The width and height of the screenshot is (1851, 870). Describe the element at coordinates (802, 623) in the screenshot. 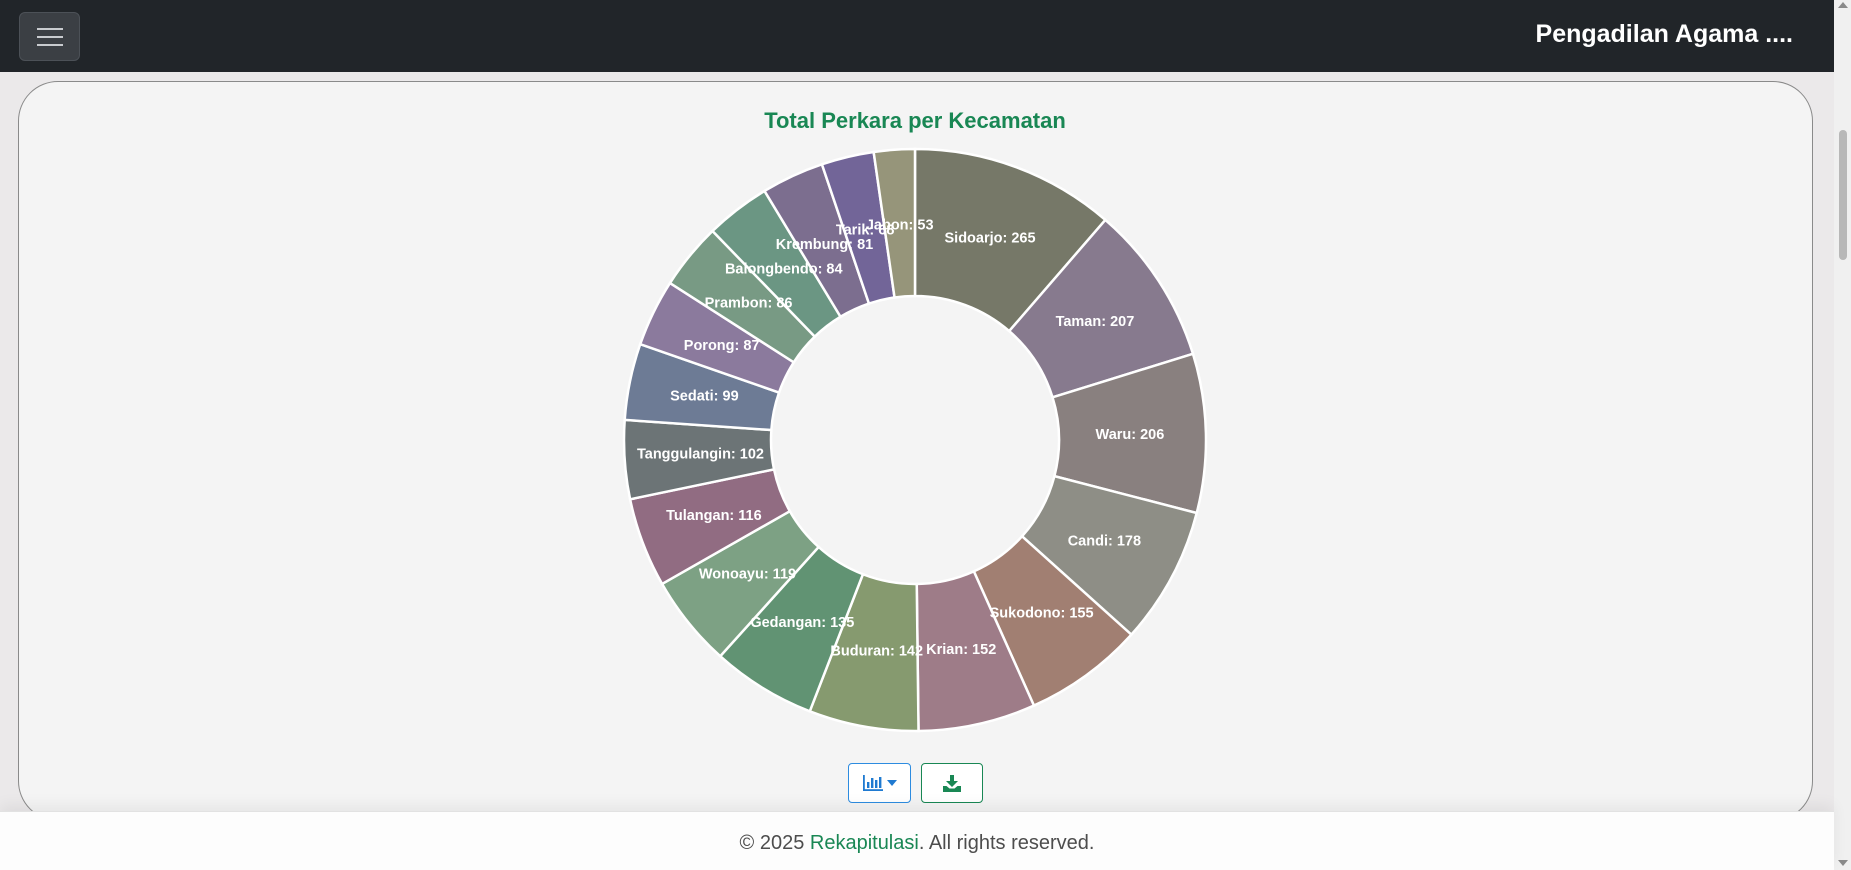

I see `data-label-gedangan: Gedangan: 135` at that location.